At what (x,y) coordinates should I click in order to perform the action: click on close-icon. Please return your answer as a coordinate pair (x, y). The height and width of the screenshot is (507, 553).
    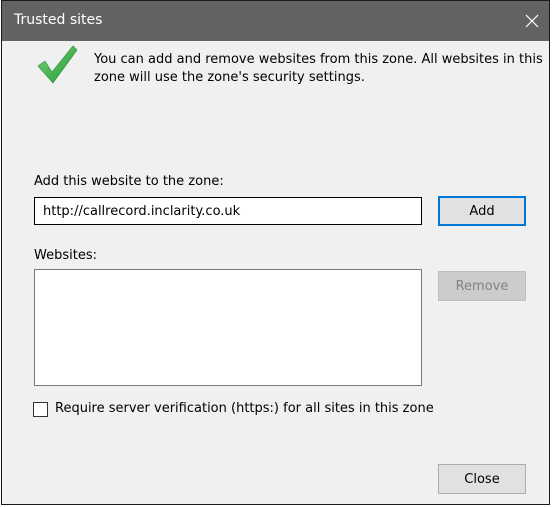
    Looking at the image, I should click on (532, 21).